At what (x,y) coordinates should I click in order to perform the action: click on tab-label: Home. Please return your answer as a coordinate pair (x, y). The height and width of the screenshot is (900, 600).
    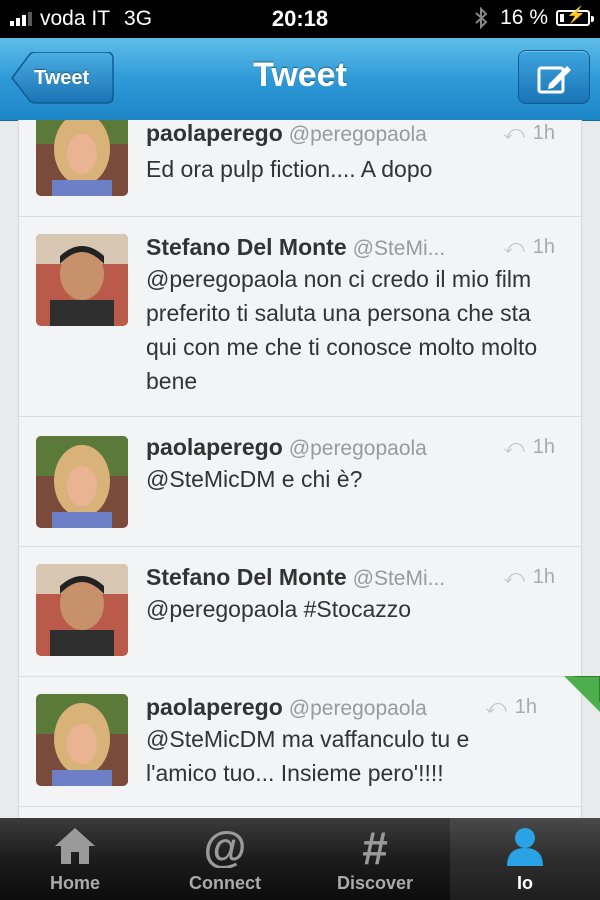
    Looking at the image, I should click on (74, 883).